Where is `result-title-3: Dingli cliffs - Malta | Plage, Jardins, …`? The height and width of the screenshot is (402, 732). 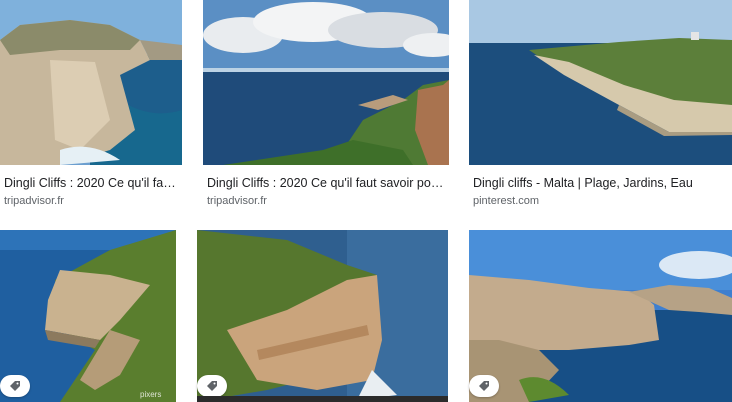 result-title-3: Dingli cliffs - Malta | Plage, Jardins, … is located at coordinates (600, 183).